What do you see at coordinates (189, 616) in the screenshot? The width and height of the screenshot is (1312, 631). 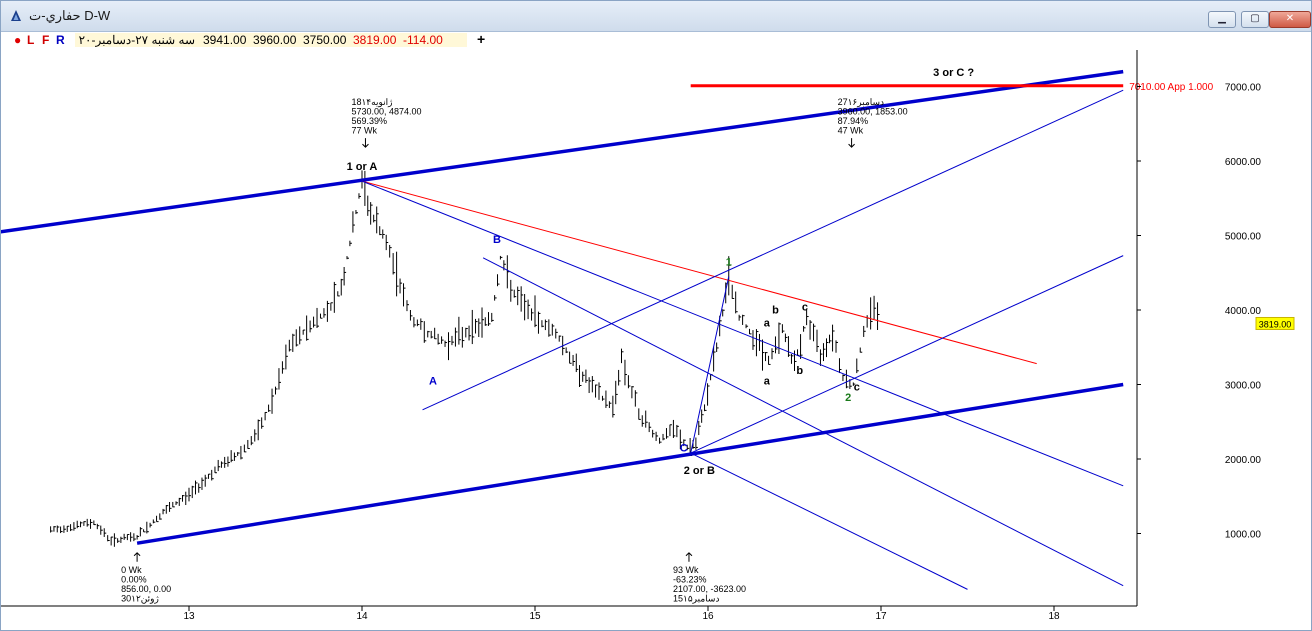 I see `x-tick-label: 13` at bounding box center [189, 616].